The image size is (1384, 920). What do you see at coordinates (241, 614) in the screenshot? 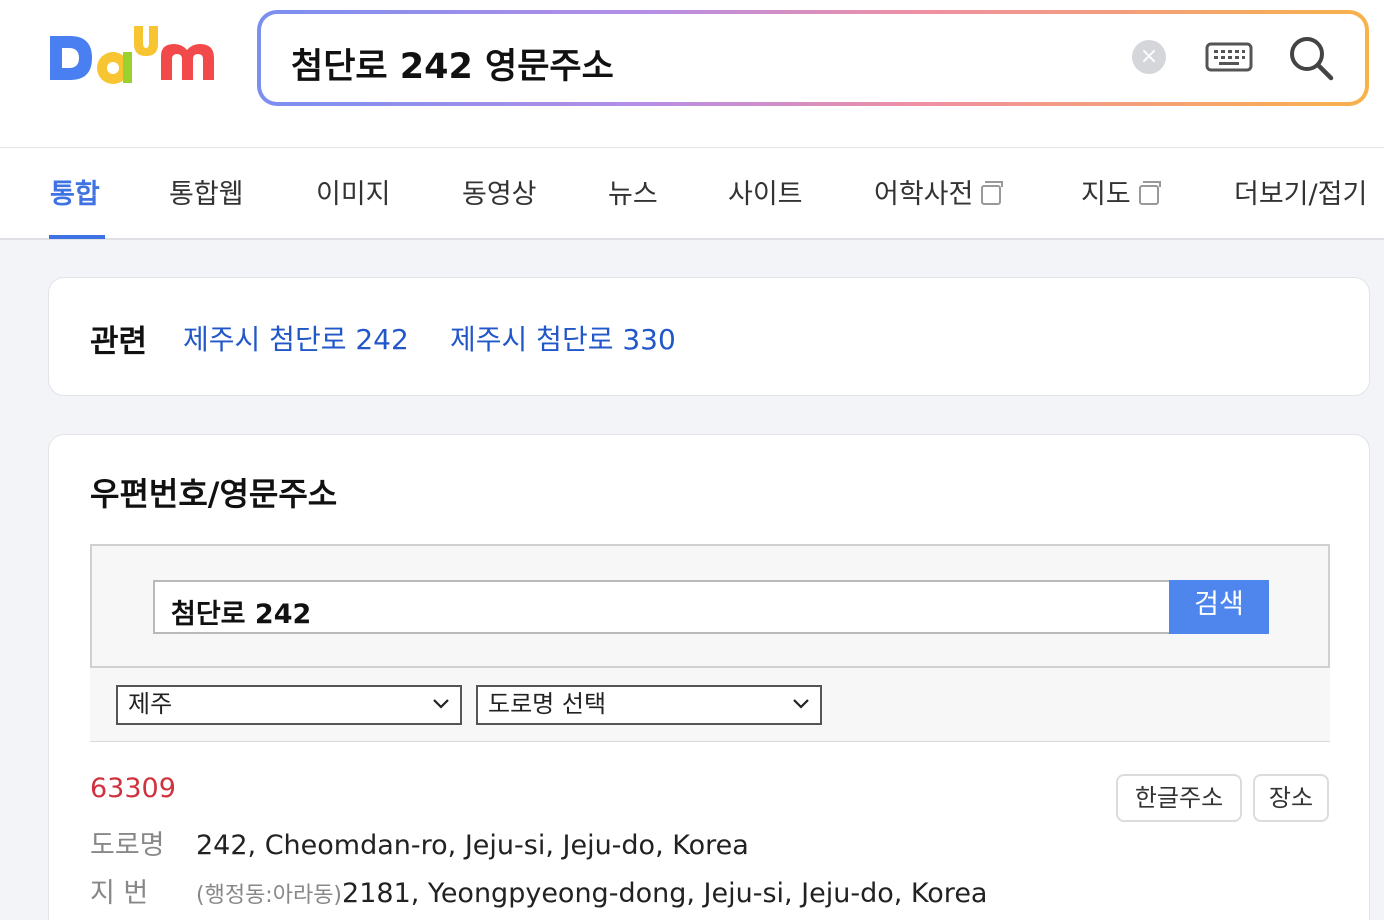
I see `zipcode-input-value: 첨단로 242` at bounding box center [241, 614].